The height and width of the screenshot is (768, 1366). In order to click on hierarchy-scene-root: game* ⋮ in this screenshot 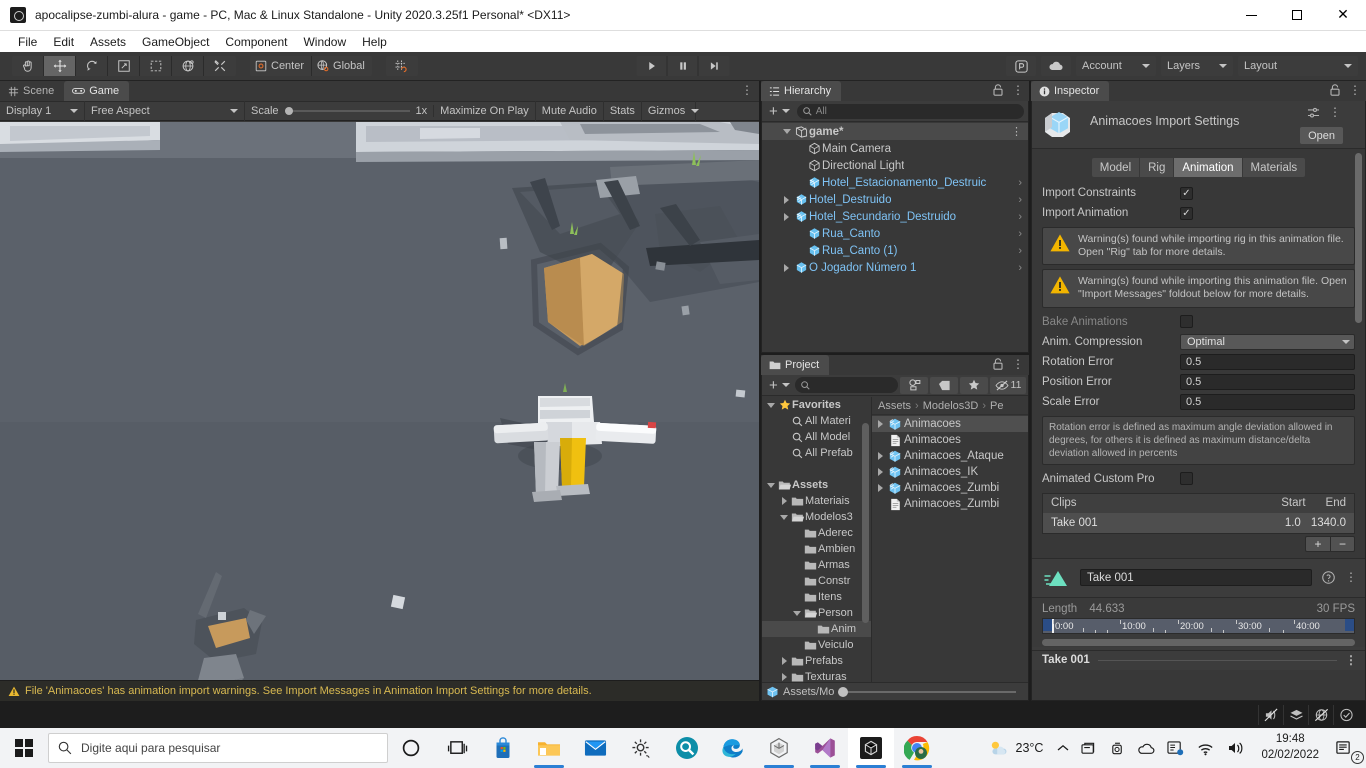, I will do `click(895, 131)`.